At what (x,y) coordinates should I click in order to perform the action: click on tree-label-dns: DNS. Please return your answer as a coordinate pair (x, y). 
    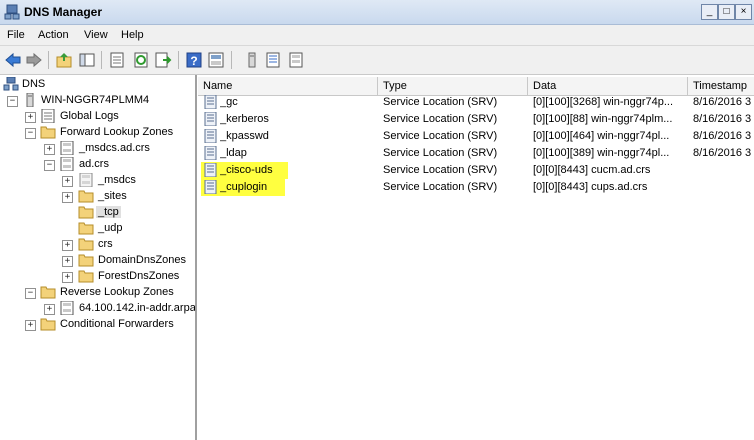
    Looking at the image, I should click on (34, 84).